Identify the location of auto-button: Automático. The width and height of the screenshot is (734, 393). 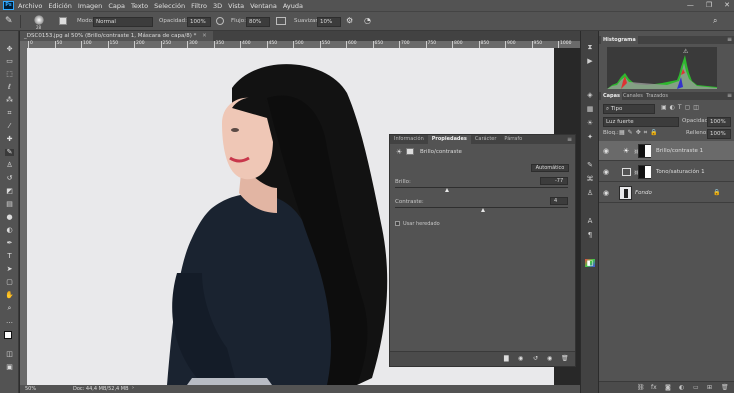
(550, 168).